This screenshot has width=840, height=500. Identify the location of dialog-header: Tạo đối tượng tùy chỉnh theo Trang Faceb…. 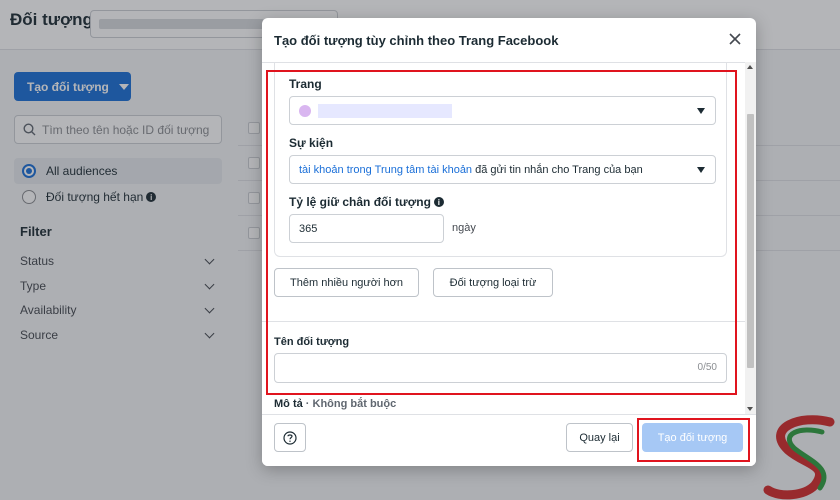
(509, 40).